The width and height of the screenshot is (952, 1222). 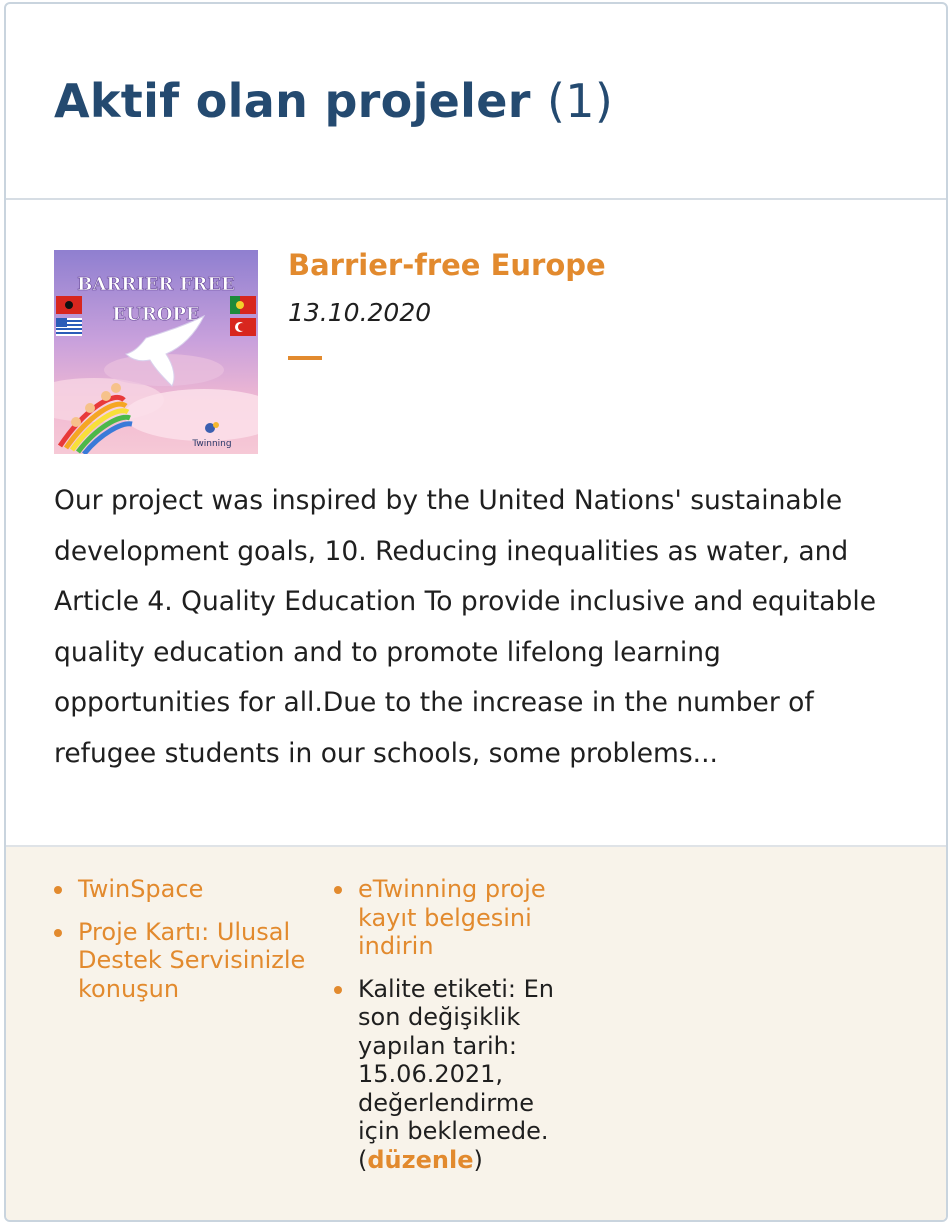 I want to click on thumbnail-title-line1: BARRIER FREE, so click(x=156, y=284).